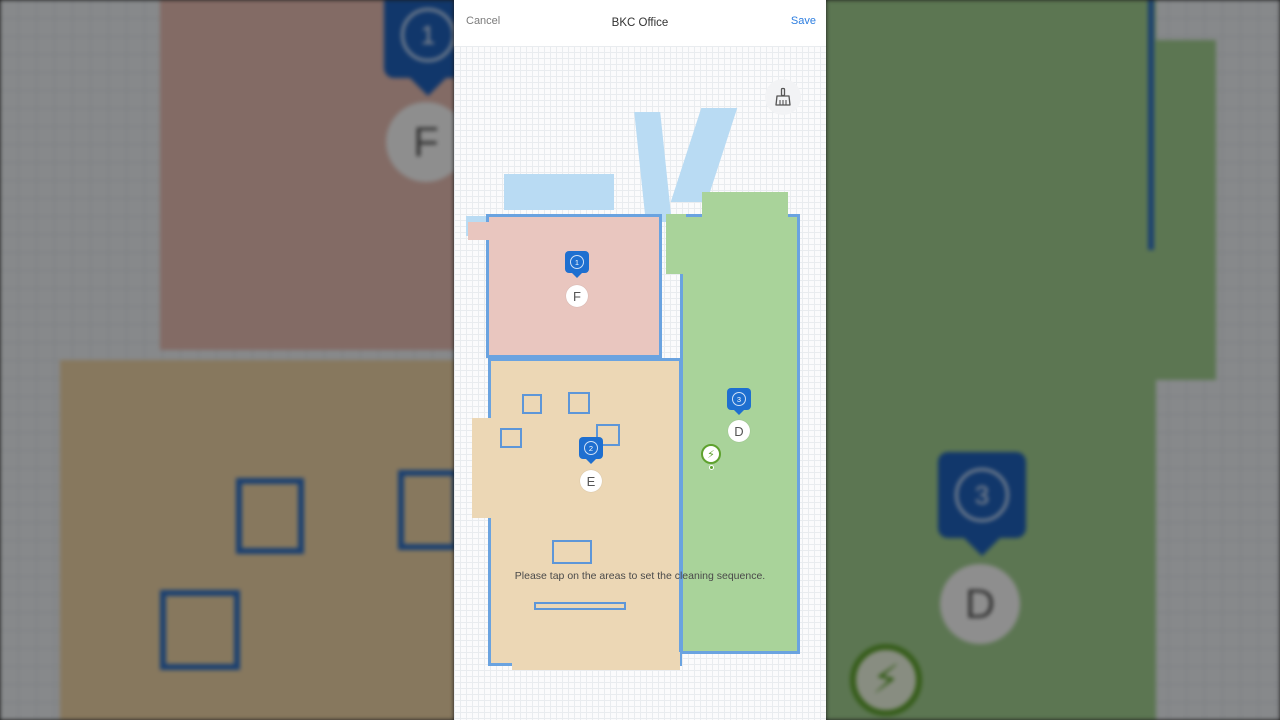  I want to click on robot-position-icon, so click(711, 467).